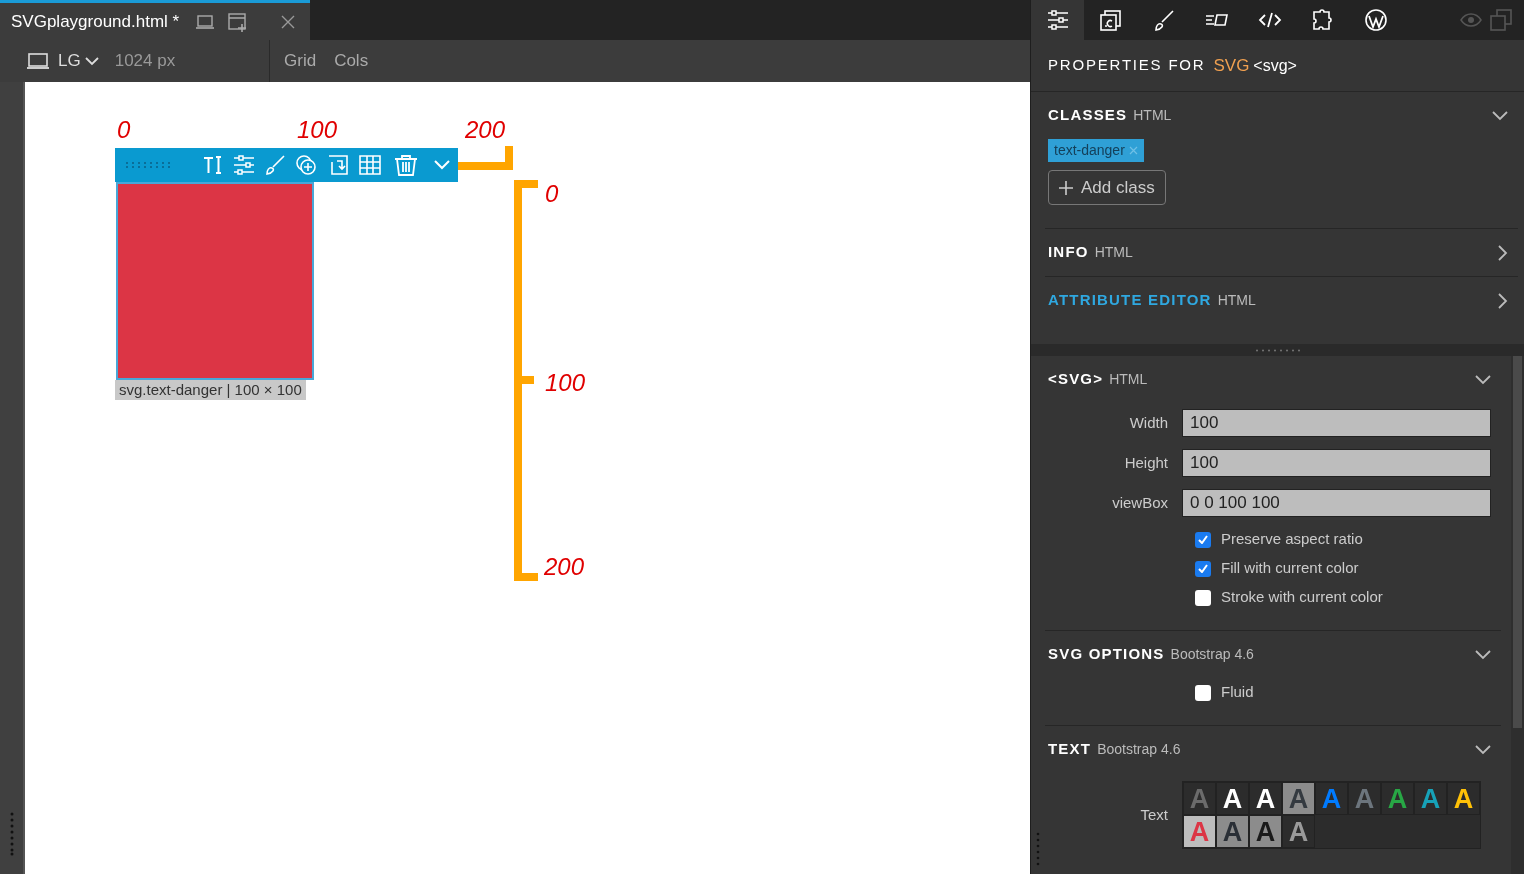  I want to click on scrollbar, so click(1517, 615).